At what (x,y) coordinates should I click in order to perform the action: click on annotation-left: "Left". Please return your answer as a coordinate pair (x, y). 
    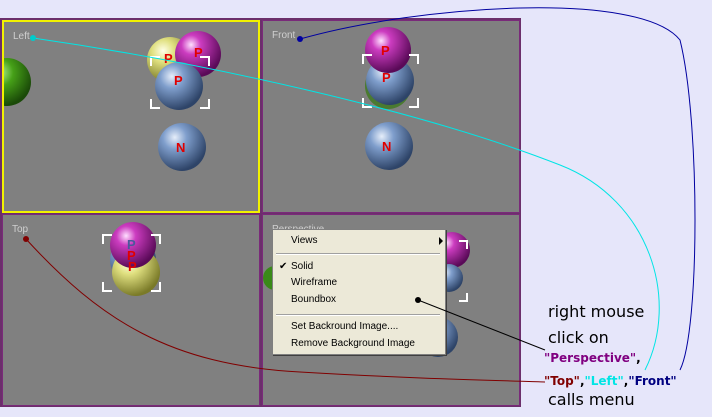
    Looking at the image, I should click on (604, 381).